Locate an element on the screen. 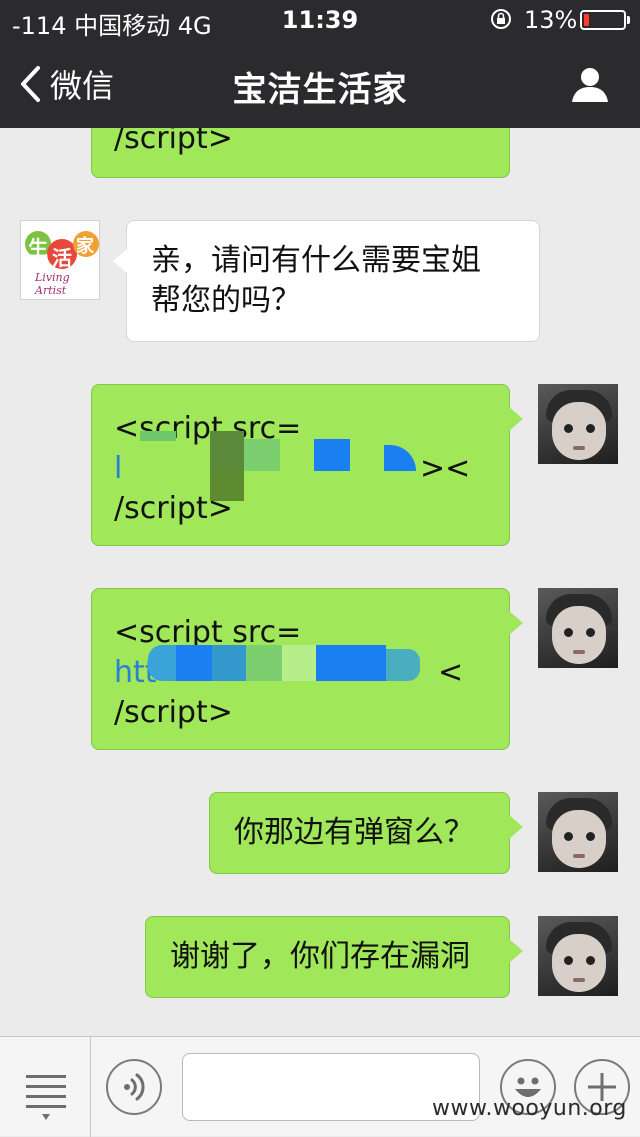  message-text-line-2: >< is located at coordinates (445, 468).